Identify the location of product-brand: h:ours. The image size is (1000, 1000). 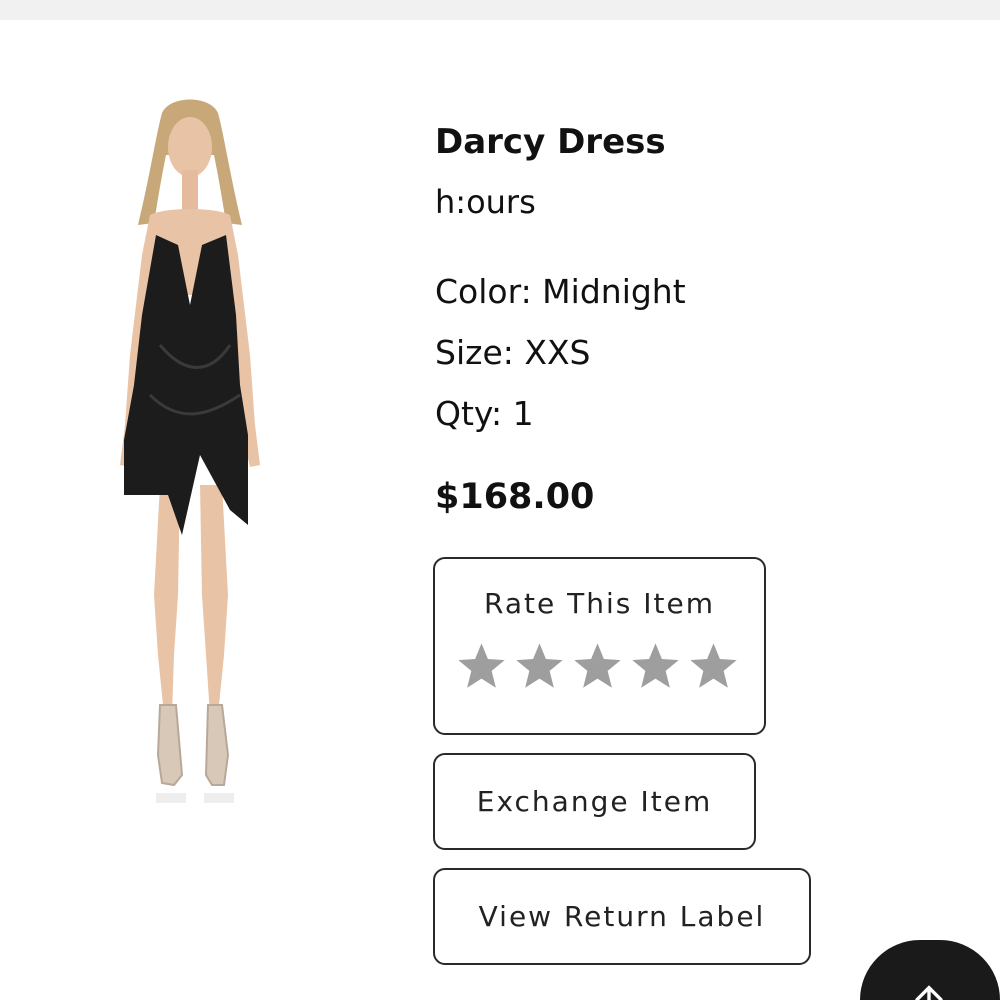
(485, 202).